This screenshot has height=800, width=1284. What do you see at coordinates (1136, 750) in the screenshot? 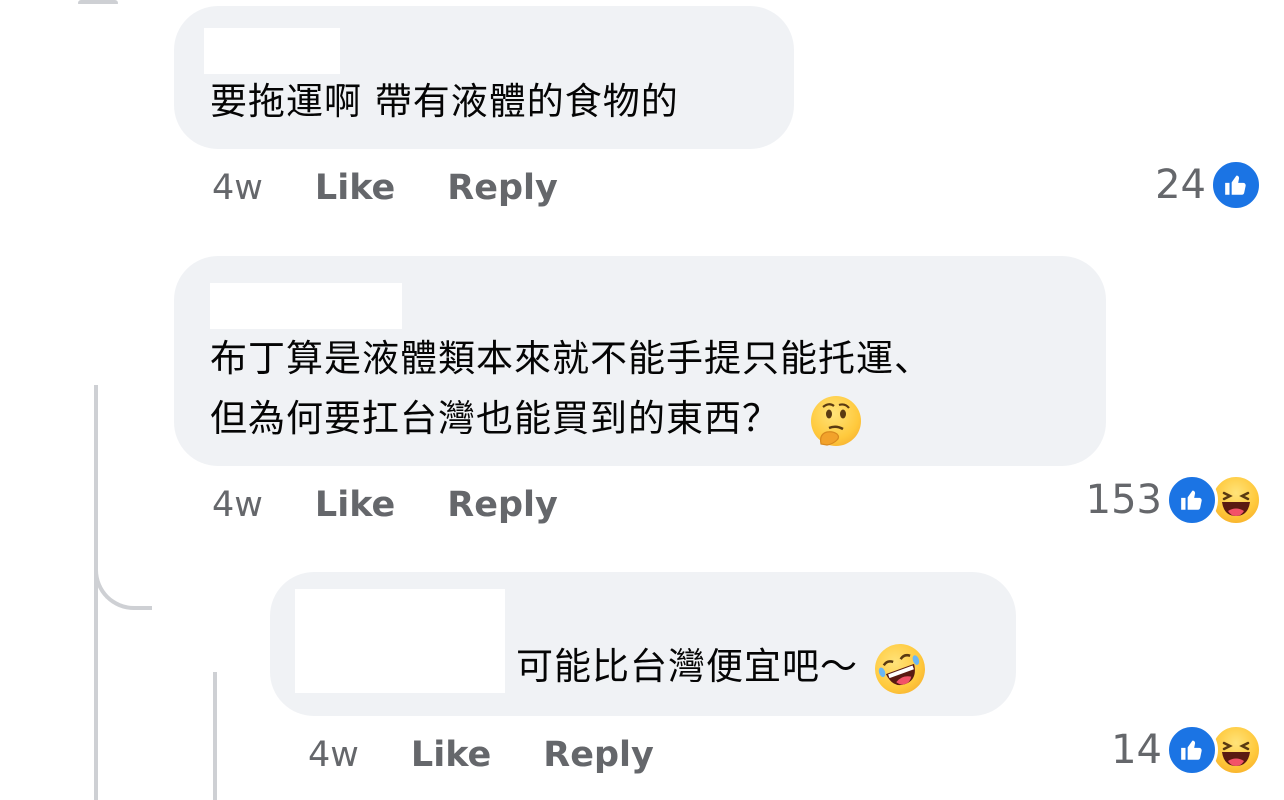
I see `reaction-count: 14` at bounding box center [1136, 750].